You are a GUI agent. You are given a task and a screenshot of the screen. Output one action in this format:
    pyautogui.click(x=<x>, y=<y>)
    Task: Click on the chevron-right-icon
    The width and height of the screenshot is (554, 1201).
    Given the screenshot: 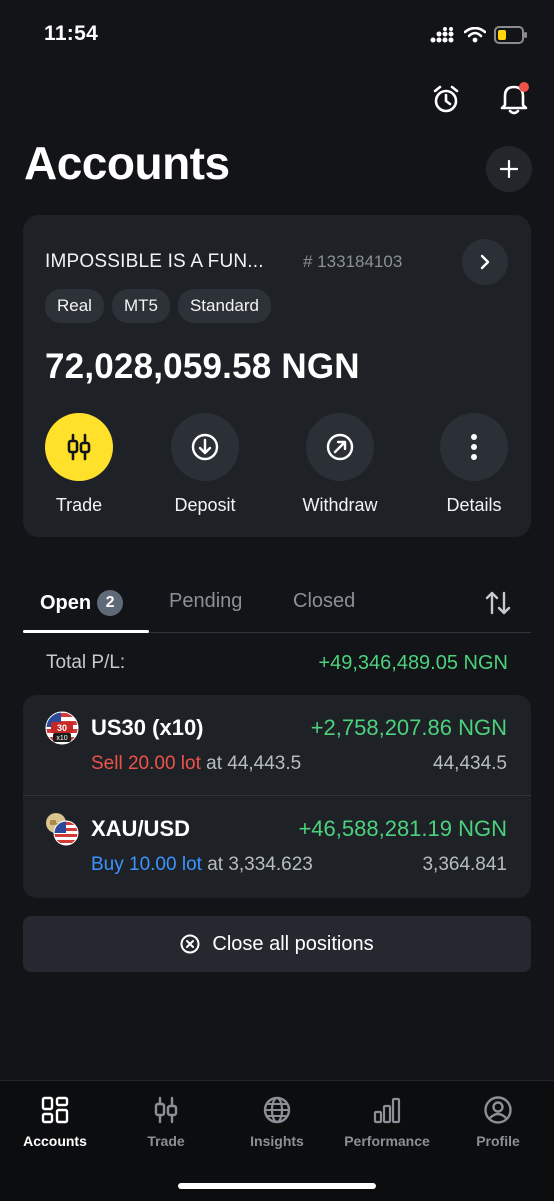 What is the action you would take?
    pyautogui.click(x=485, y=262)
    